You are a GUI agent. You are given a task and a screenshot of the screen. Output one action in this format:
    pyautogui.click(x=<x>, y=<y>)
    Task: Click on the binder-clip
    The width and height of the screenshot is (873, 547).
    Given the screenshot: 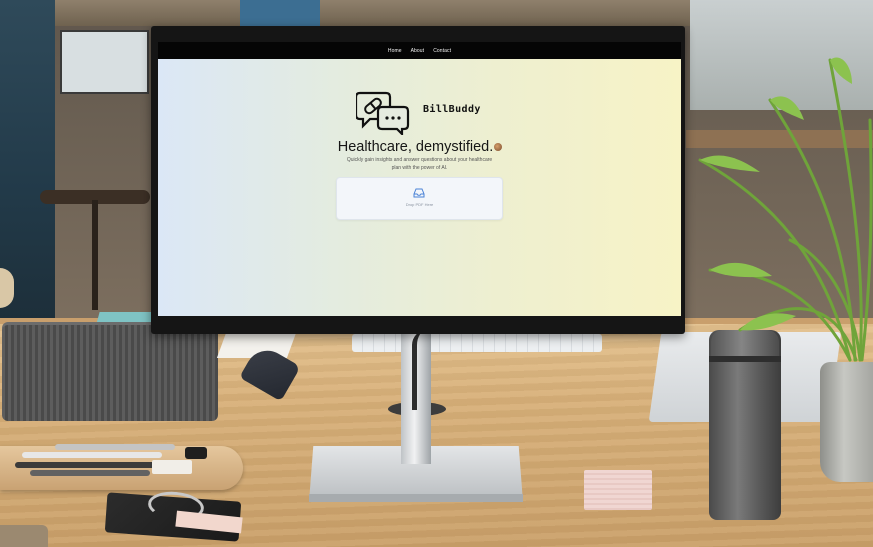 What is the action you would take?
    pyautogui.click(x=196, y=453)
    